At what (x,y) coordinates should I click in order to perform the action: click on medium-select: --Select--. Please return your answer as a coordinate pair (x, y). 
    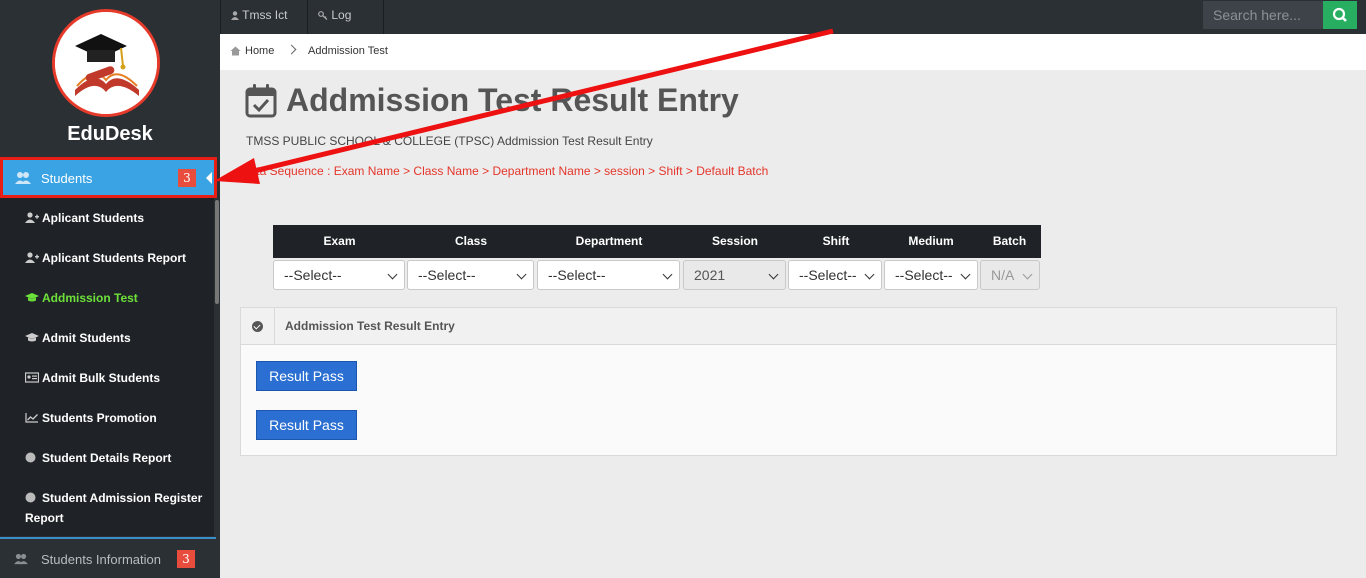
    Looking at the image, I should click on (931, 275).